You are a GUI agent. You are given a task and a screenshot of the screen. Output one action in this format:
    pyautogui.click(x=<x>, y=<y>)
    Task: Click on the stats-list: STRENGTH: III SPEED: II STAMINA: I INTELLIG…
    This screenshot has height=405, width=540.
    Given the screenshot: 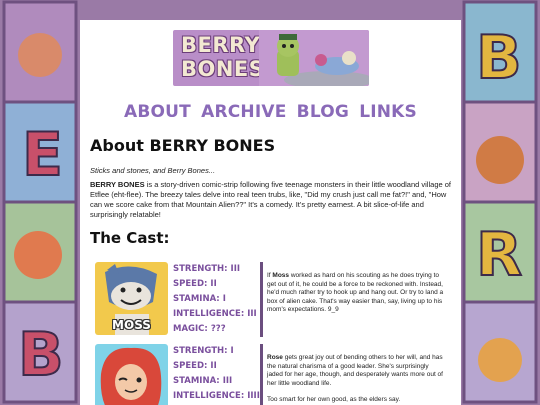 What is the action you would take?
    pyautogui.click(x=217, y=299)
    